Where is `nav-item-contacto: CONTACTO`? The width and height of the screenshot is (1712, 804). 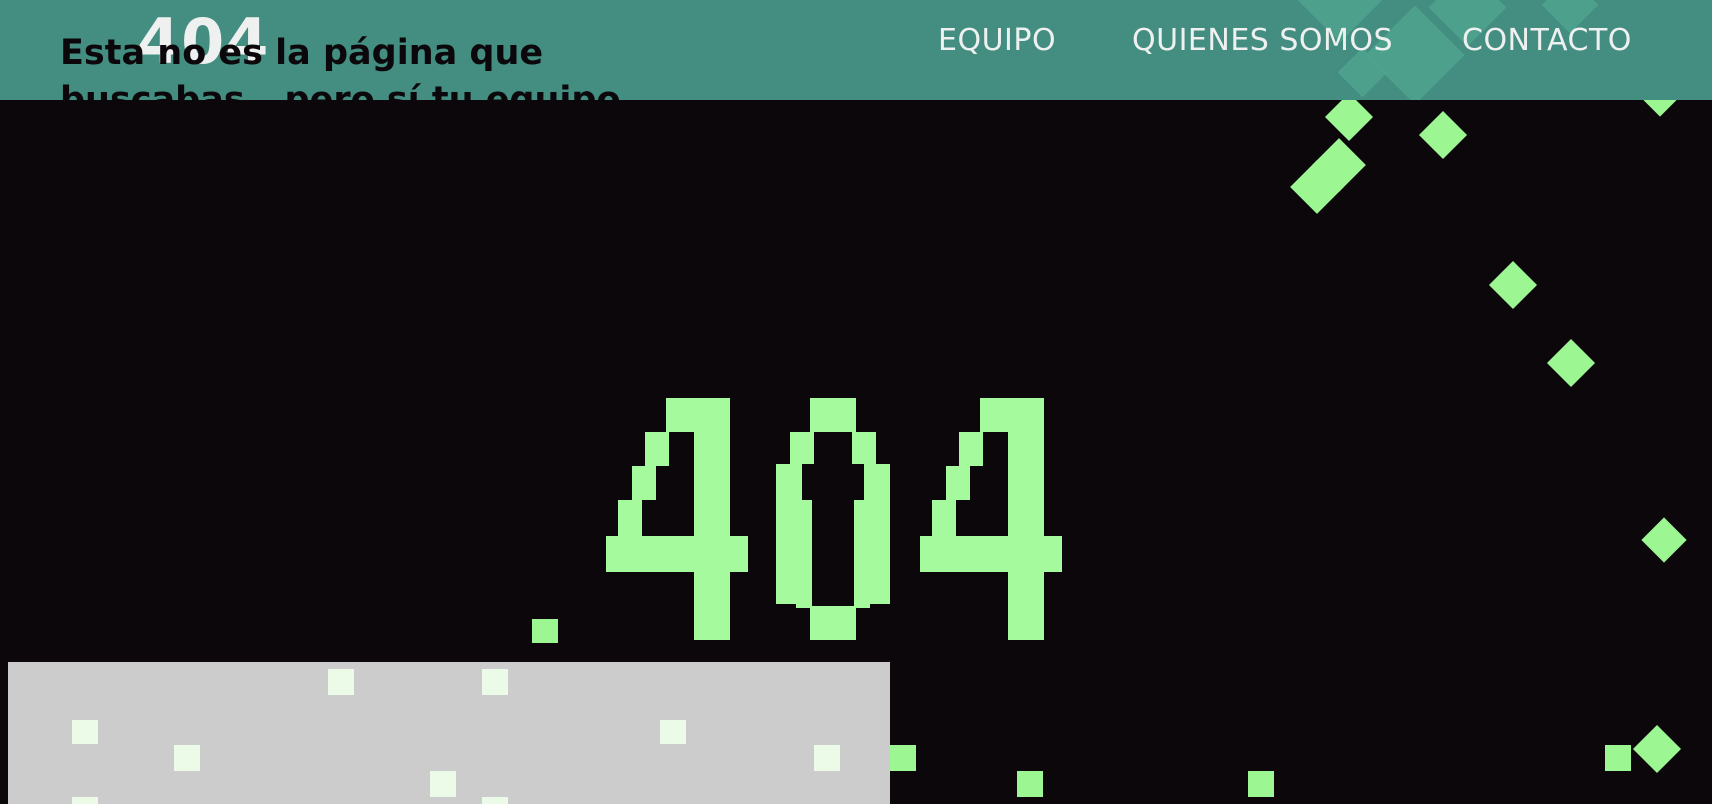
nav-item-contacto: CONTACTO is located at coordinates (1547, 41).